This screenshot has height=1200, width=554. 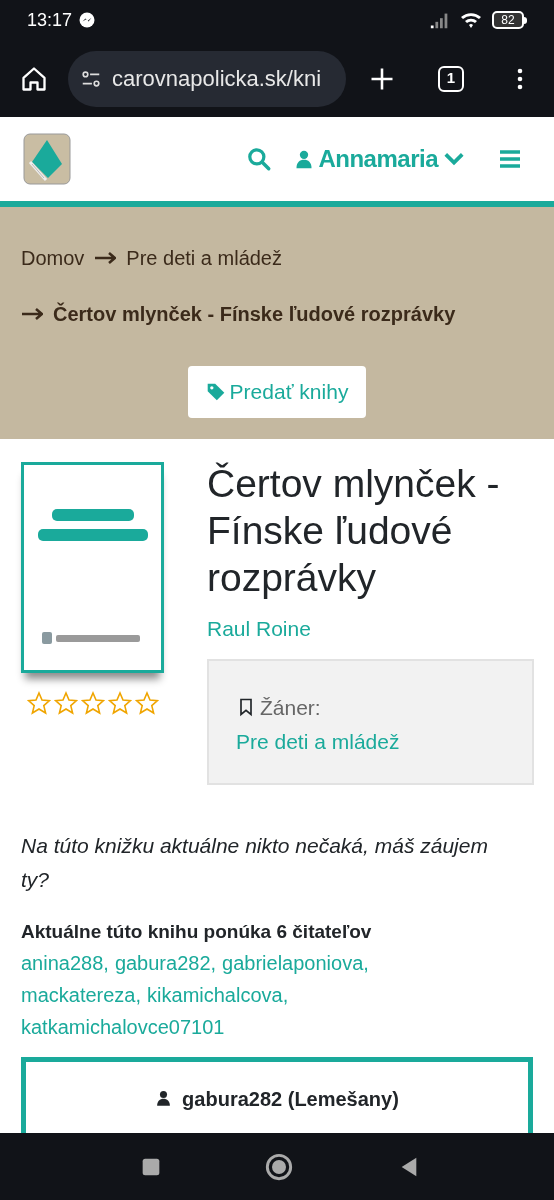 What do you see at coordinates (259, 159) in the screenshot?
I see `search-icon` at bounding box center [259, 159].